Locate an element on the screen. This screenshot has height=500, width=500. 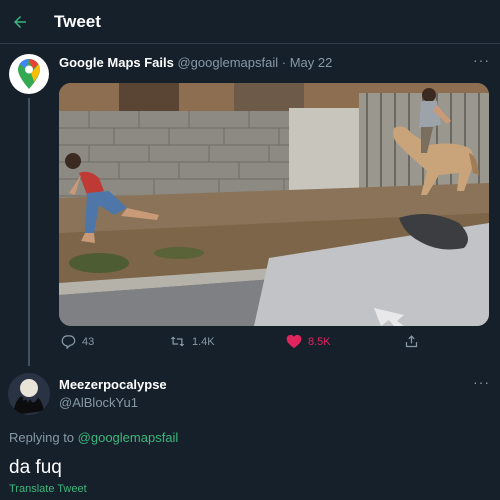
replying-to: Replying to @googlemapsfail is located at coordinates (93, 437).